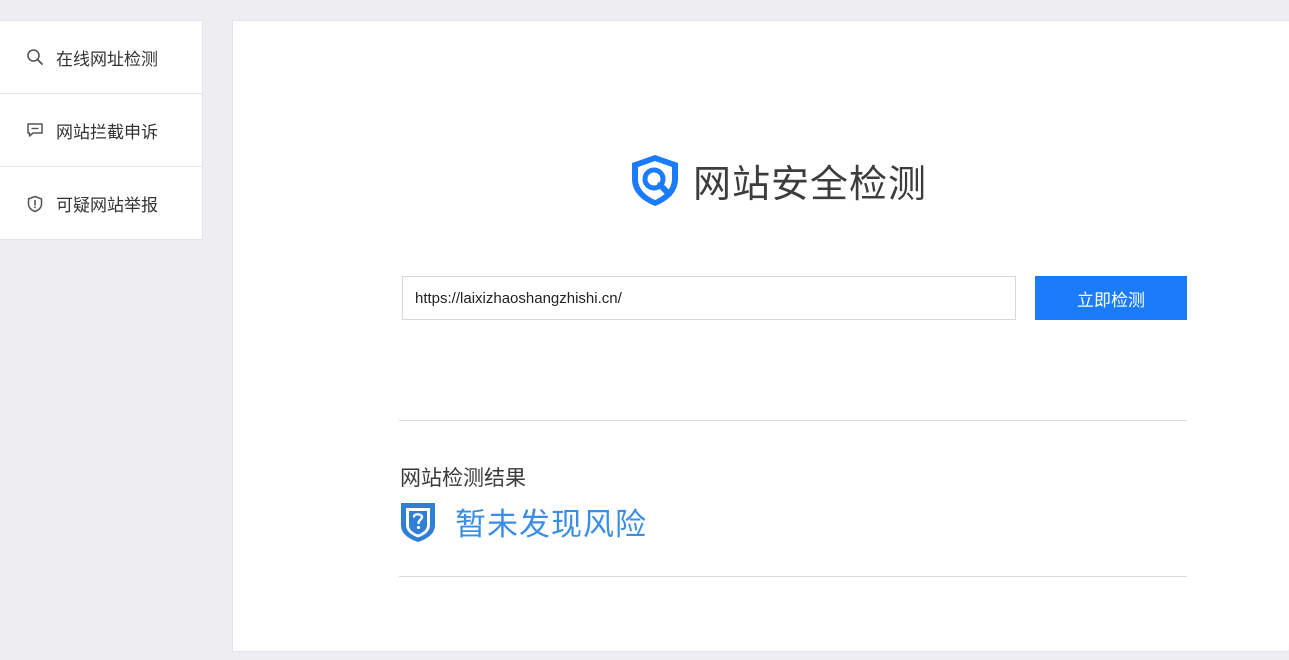  What do you see at coordinates (107, 59) in the screenshot?
I see `sidebar-item-label: 在线网址检测` at bounding box center [107, 59].